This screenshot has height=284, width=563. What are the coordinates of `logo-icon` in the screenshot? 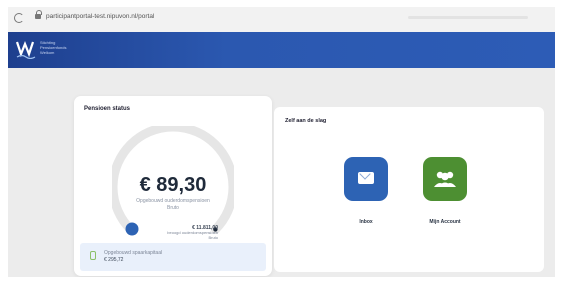 It's located at (26, 49).